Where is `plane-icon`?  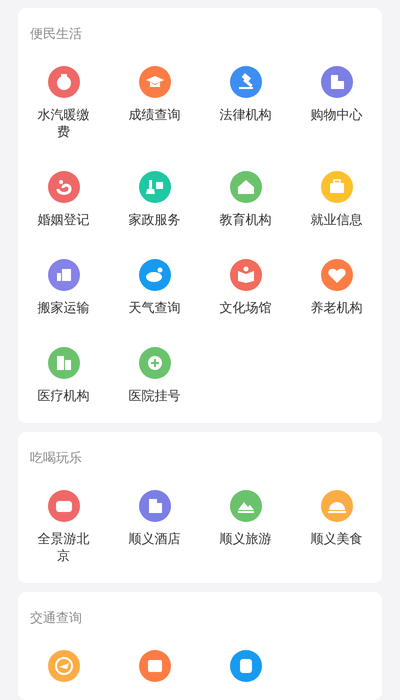
plane-icon is located at coordinates (64, 666).